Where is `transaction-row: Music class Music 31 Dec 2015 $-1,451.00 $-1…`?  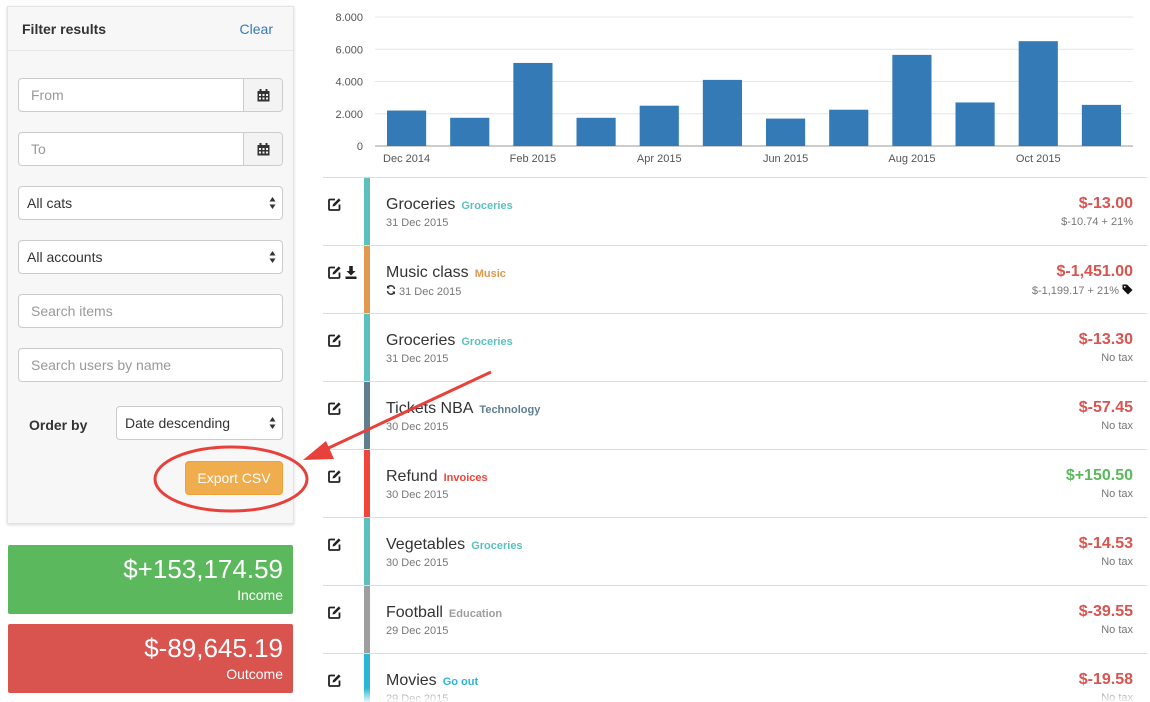
transaction-row: Music class Music 31 Dec 2015 $-1,451.00 $-1… is located at coordinates (735, 280).